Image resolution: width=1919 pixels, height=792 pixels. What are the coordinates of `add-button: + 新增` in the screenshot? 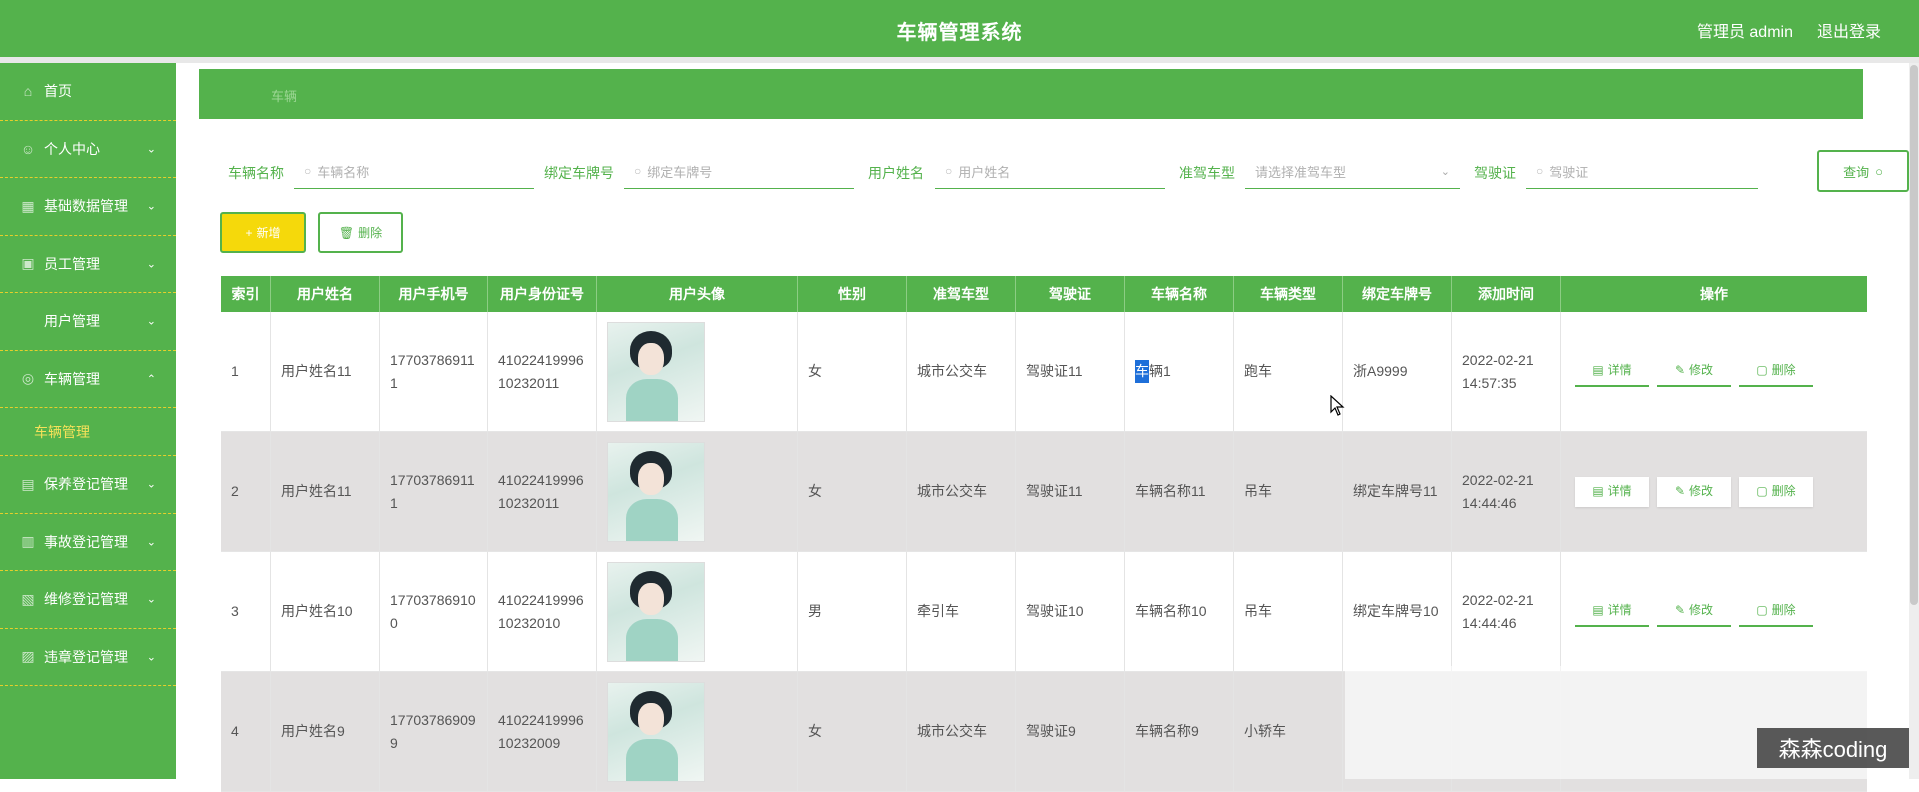 It's located at (263, 232).